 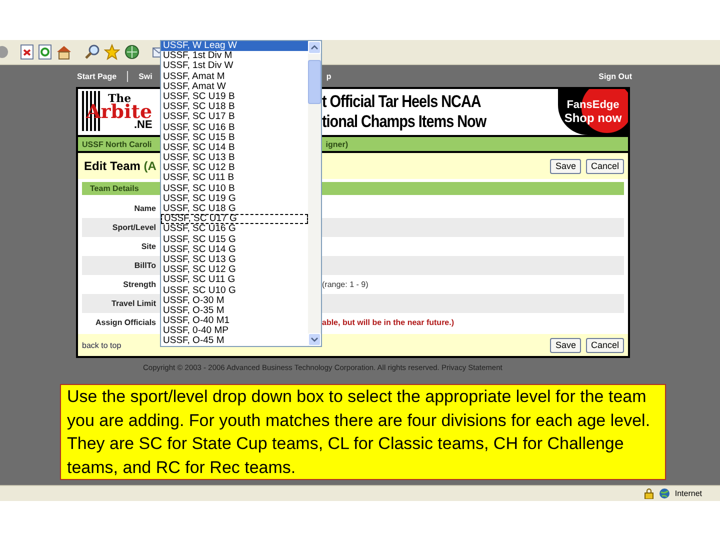 I want to click on association-name: USSF North Caroli, so click(x=117, y=144).